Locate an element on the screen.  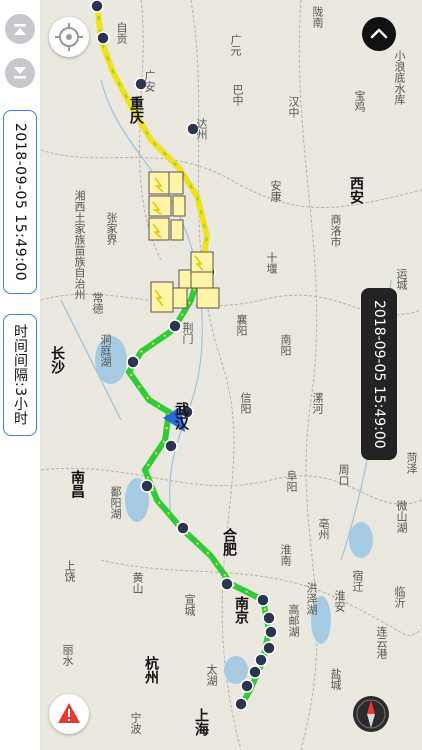
collapse-button is located at coordinates (379, 34).